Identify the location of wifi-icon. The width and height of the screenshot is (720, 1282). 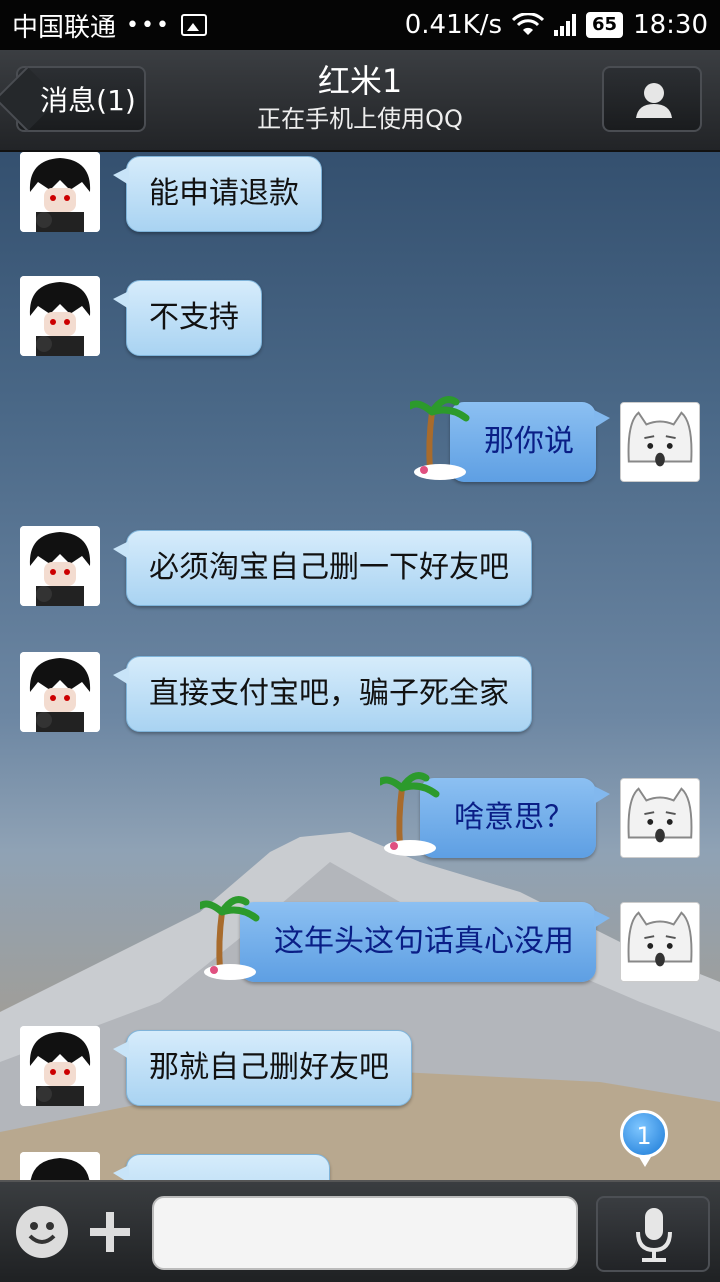
(528, 24).